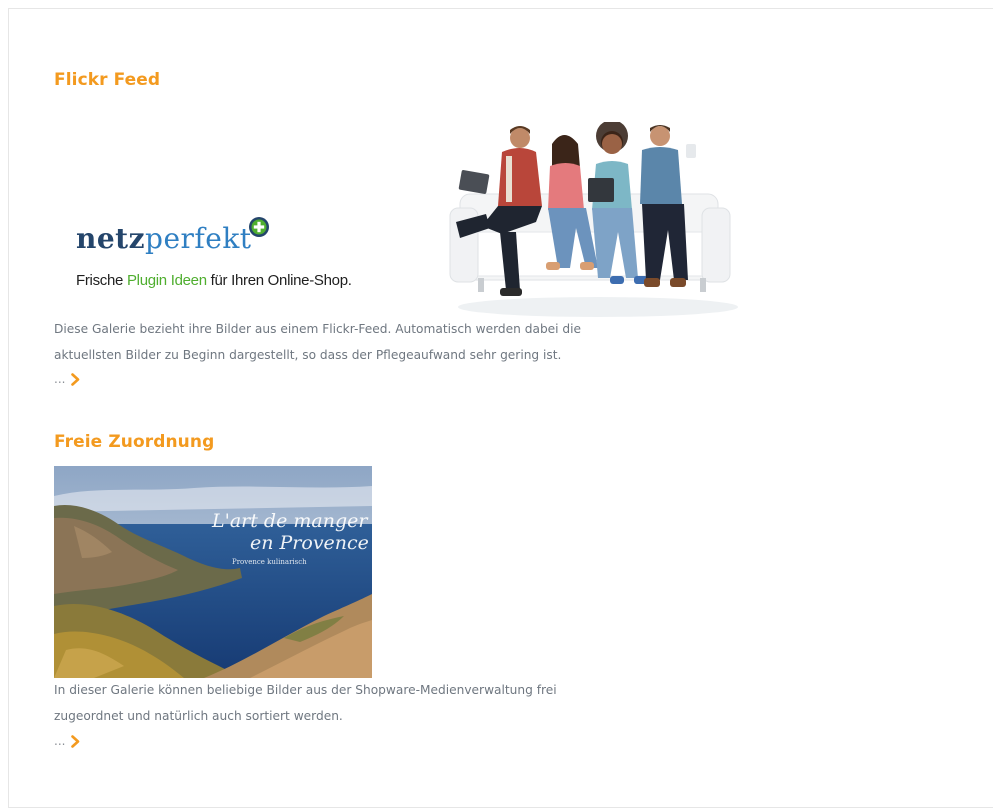 The height and width of the screenshot is (808, 993). What do you see at coordinates (166, 280) in the screenshot?
I see `brand-tagline-highlight: Plugin Ideen` at bounding box center [166, 280].